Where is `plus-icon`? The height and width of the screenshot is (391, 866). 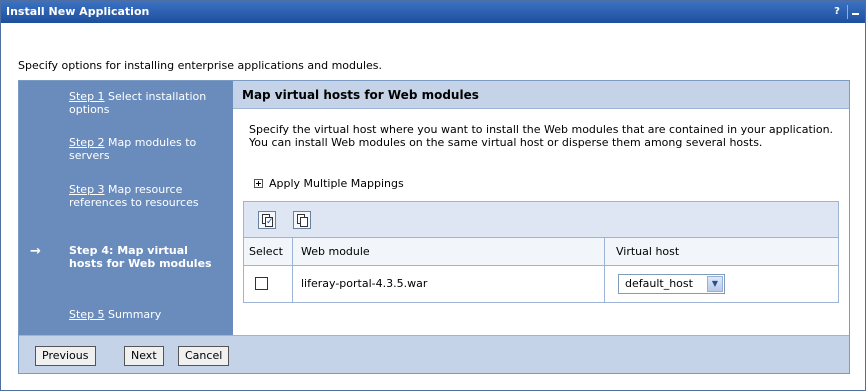 plus-icon is located at coordinates (258, 183).